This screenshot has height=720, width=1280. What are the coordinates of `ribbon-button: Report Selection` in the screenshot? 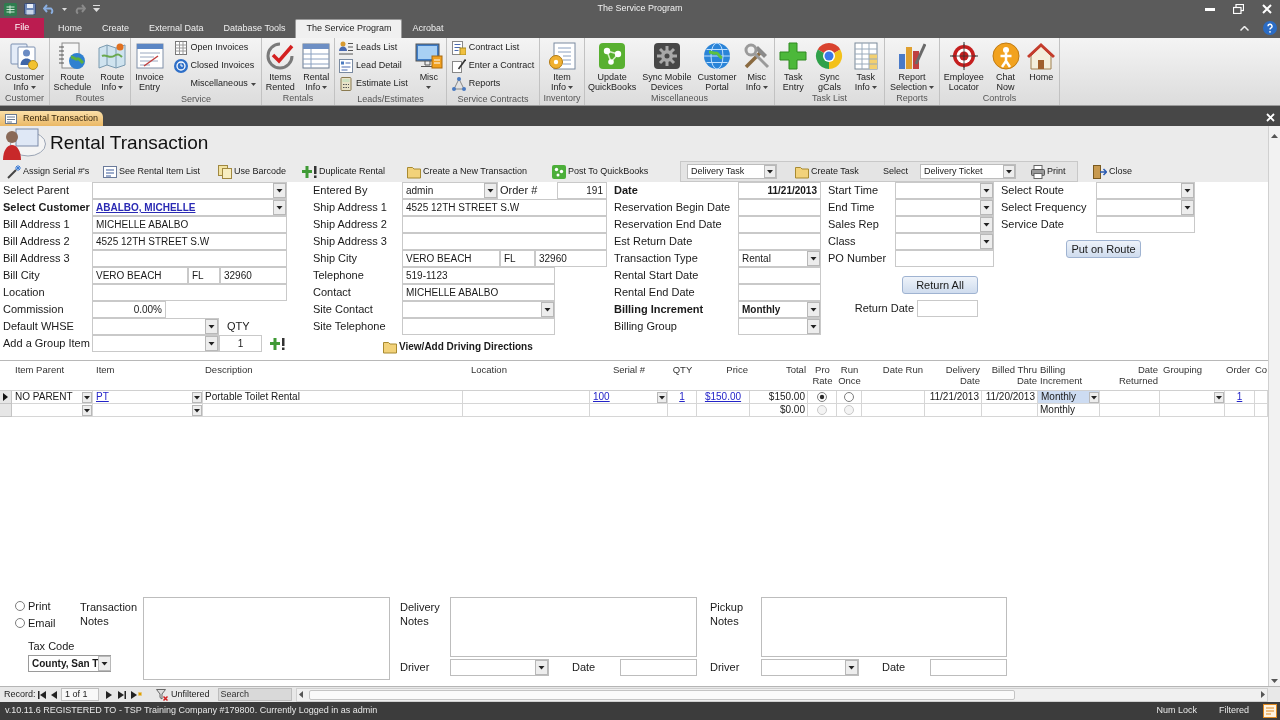 It's located at (912, 65).